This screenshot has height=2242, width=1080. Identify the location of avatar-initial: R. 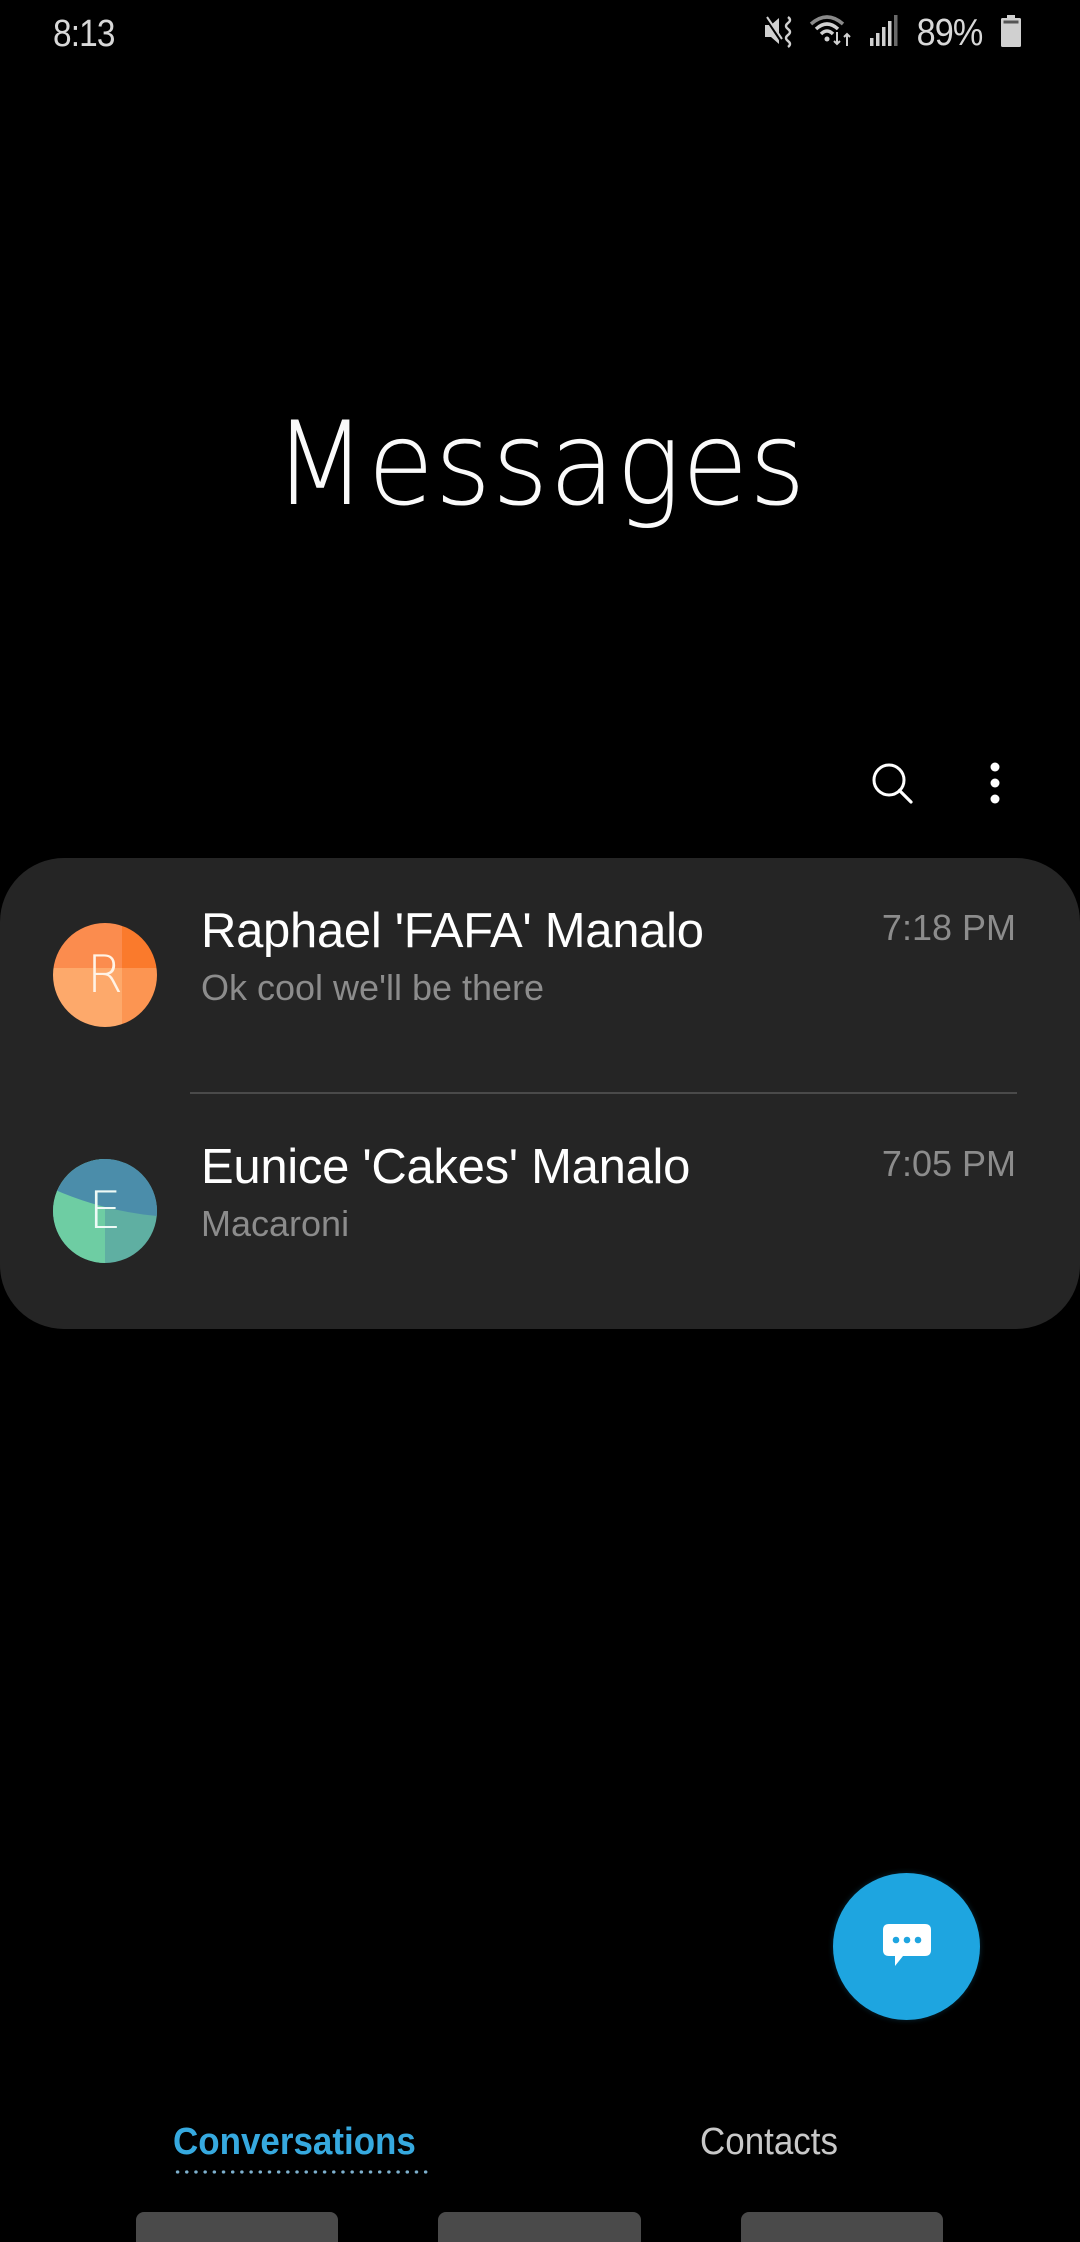
(105, 975).